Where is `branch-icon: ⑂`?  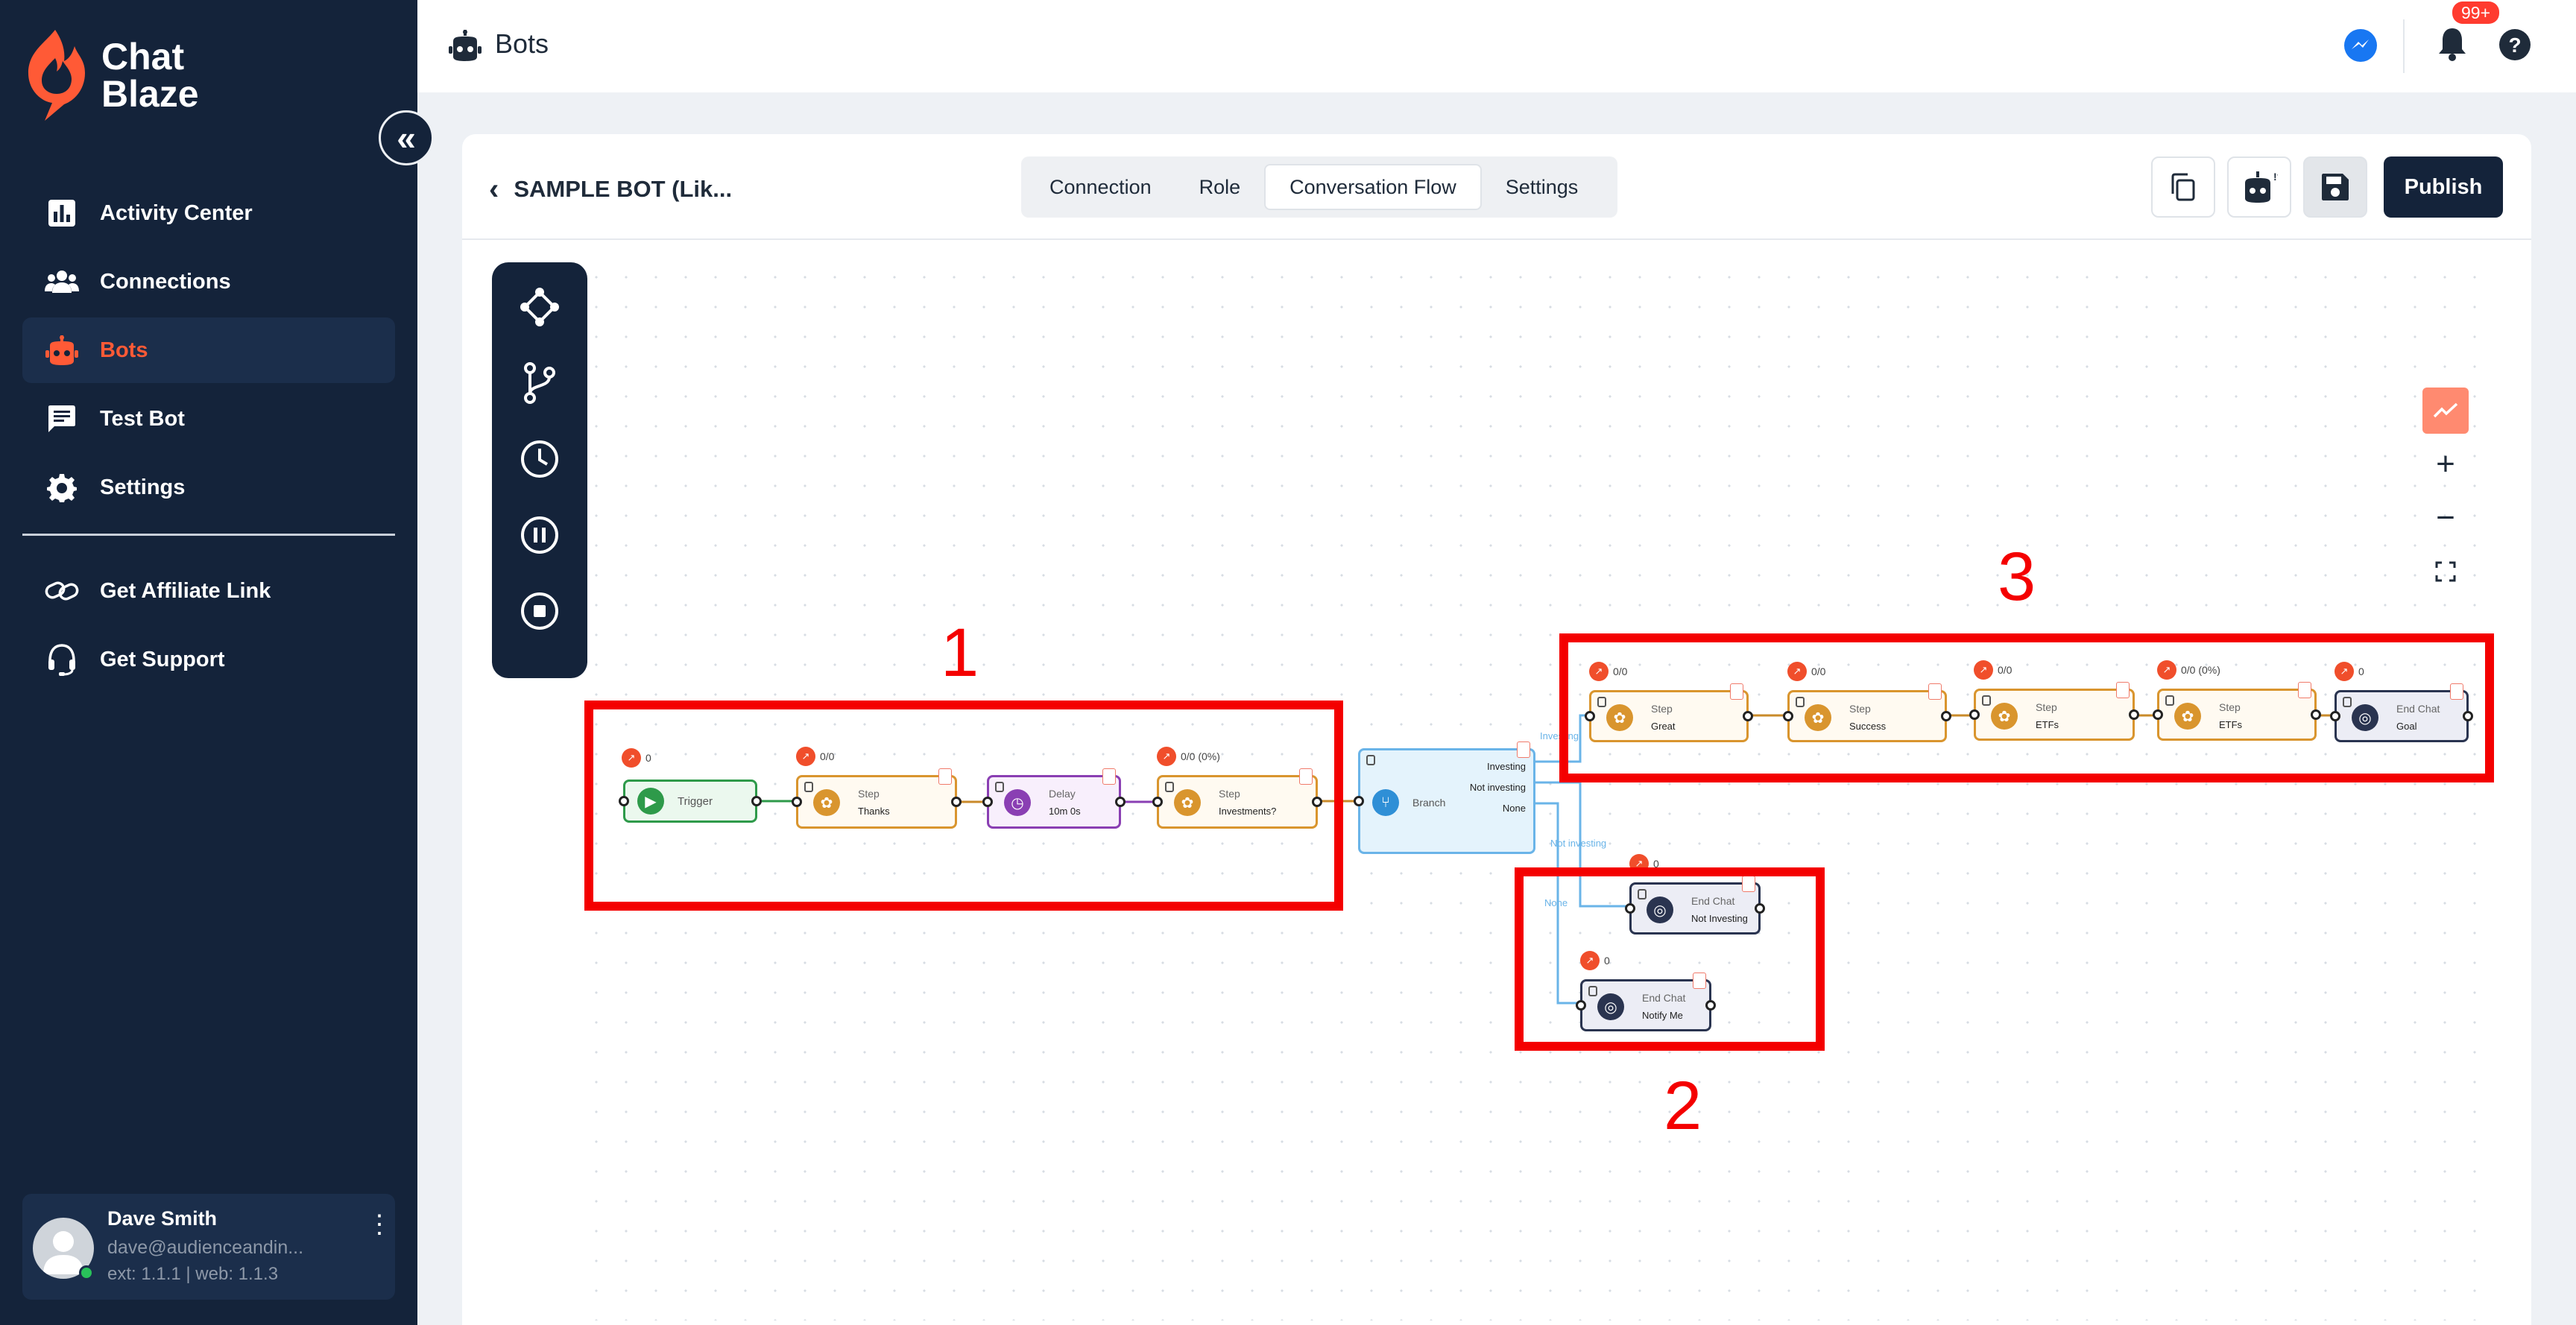
branch-icon: ⑂ is located at coordinates (1385, 802).